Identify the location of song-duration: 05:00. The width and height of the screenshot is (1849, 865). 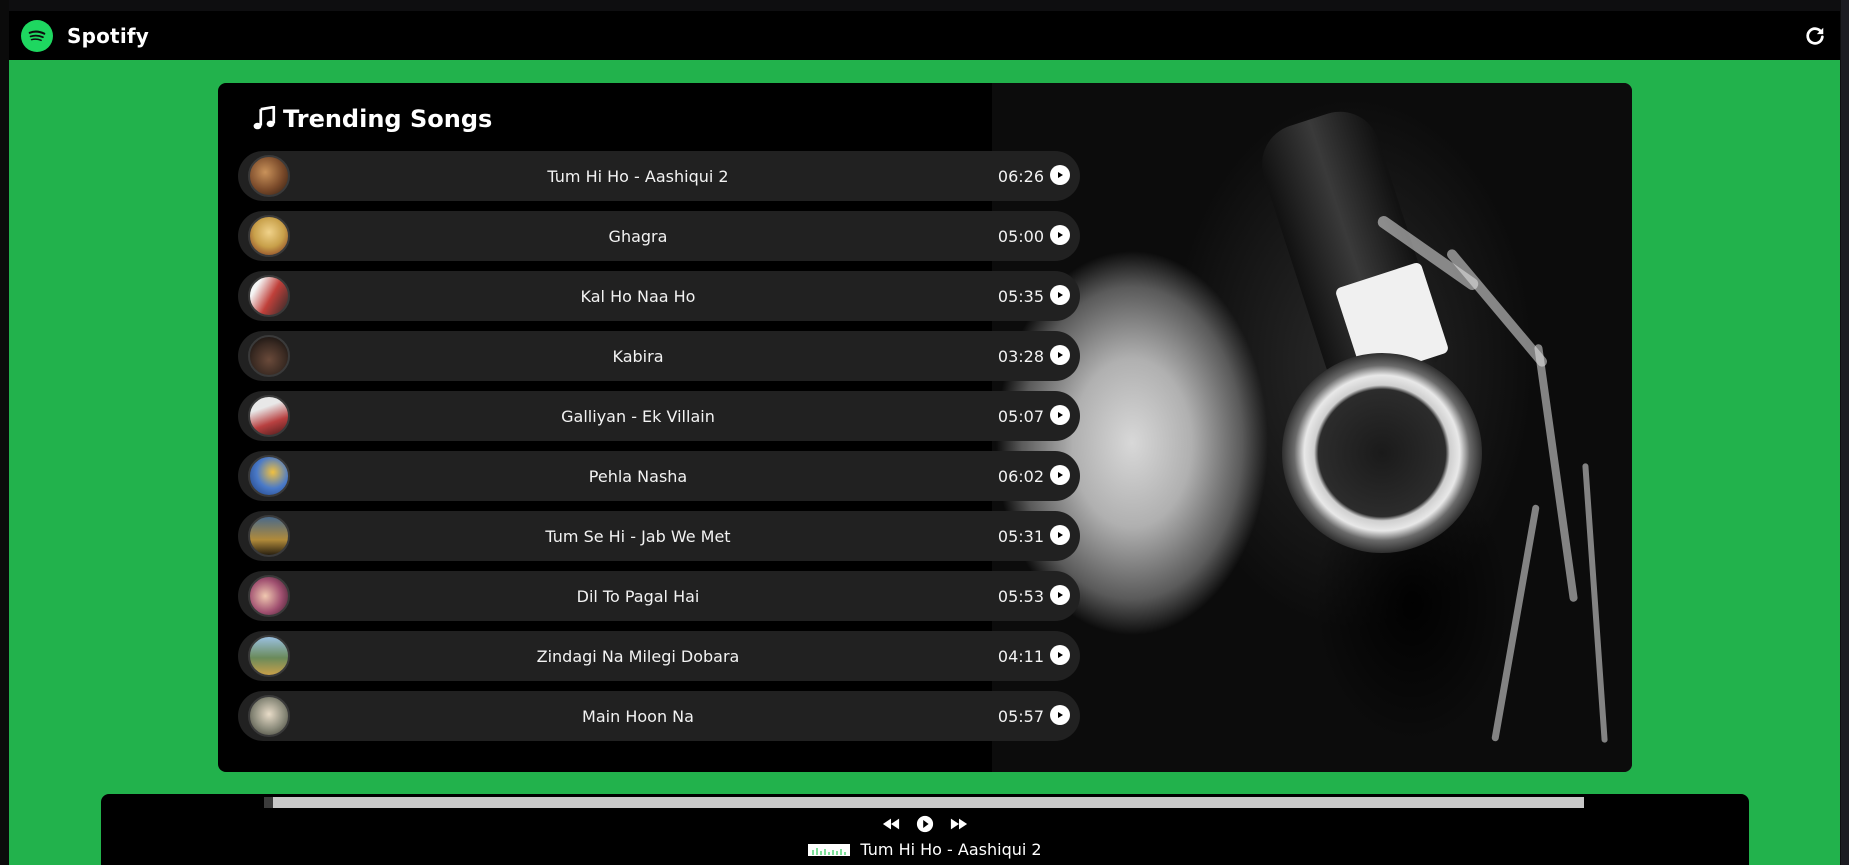
(1020, 236).